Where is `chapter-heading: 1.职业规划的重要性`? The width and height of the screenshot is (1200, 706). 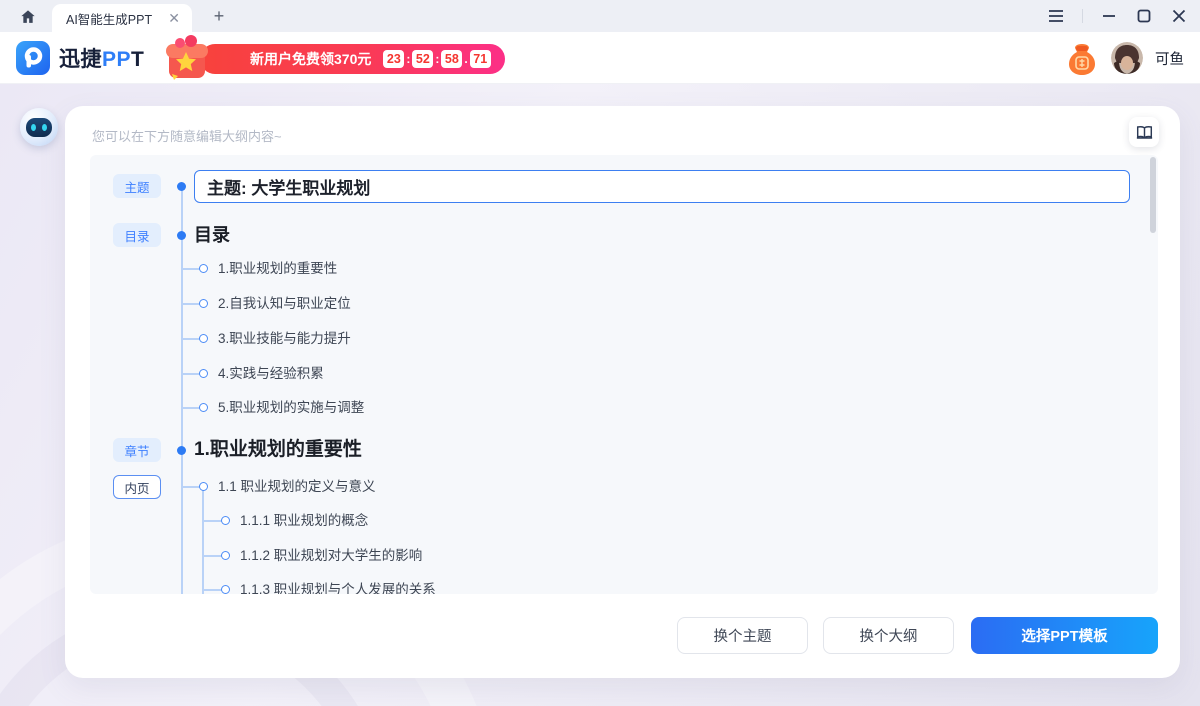 chapter-heading: 1.职业规划的重要性 is located at coordinates (278, 450).